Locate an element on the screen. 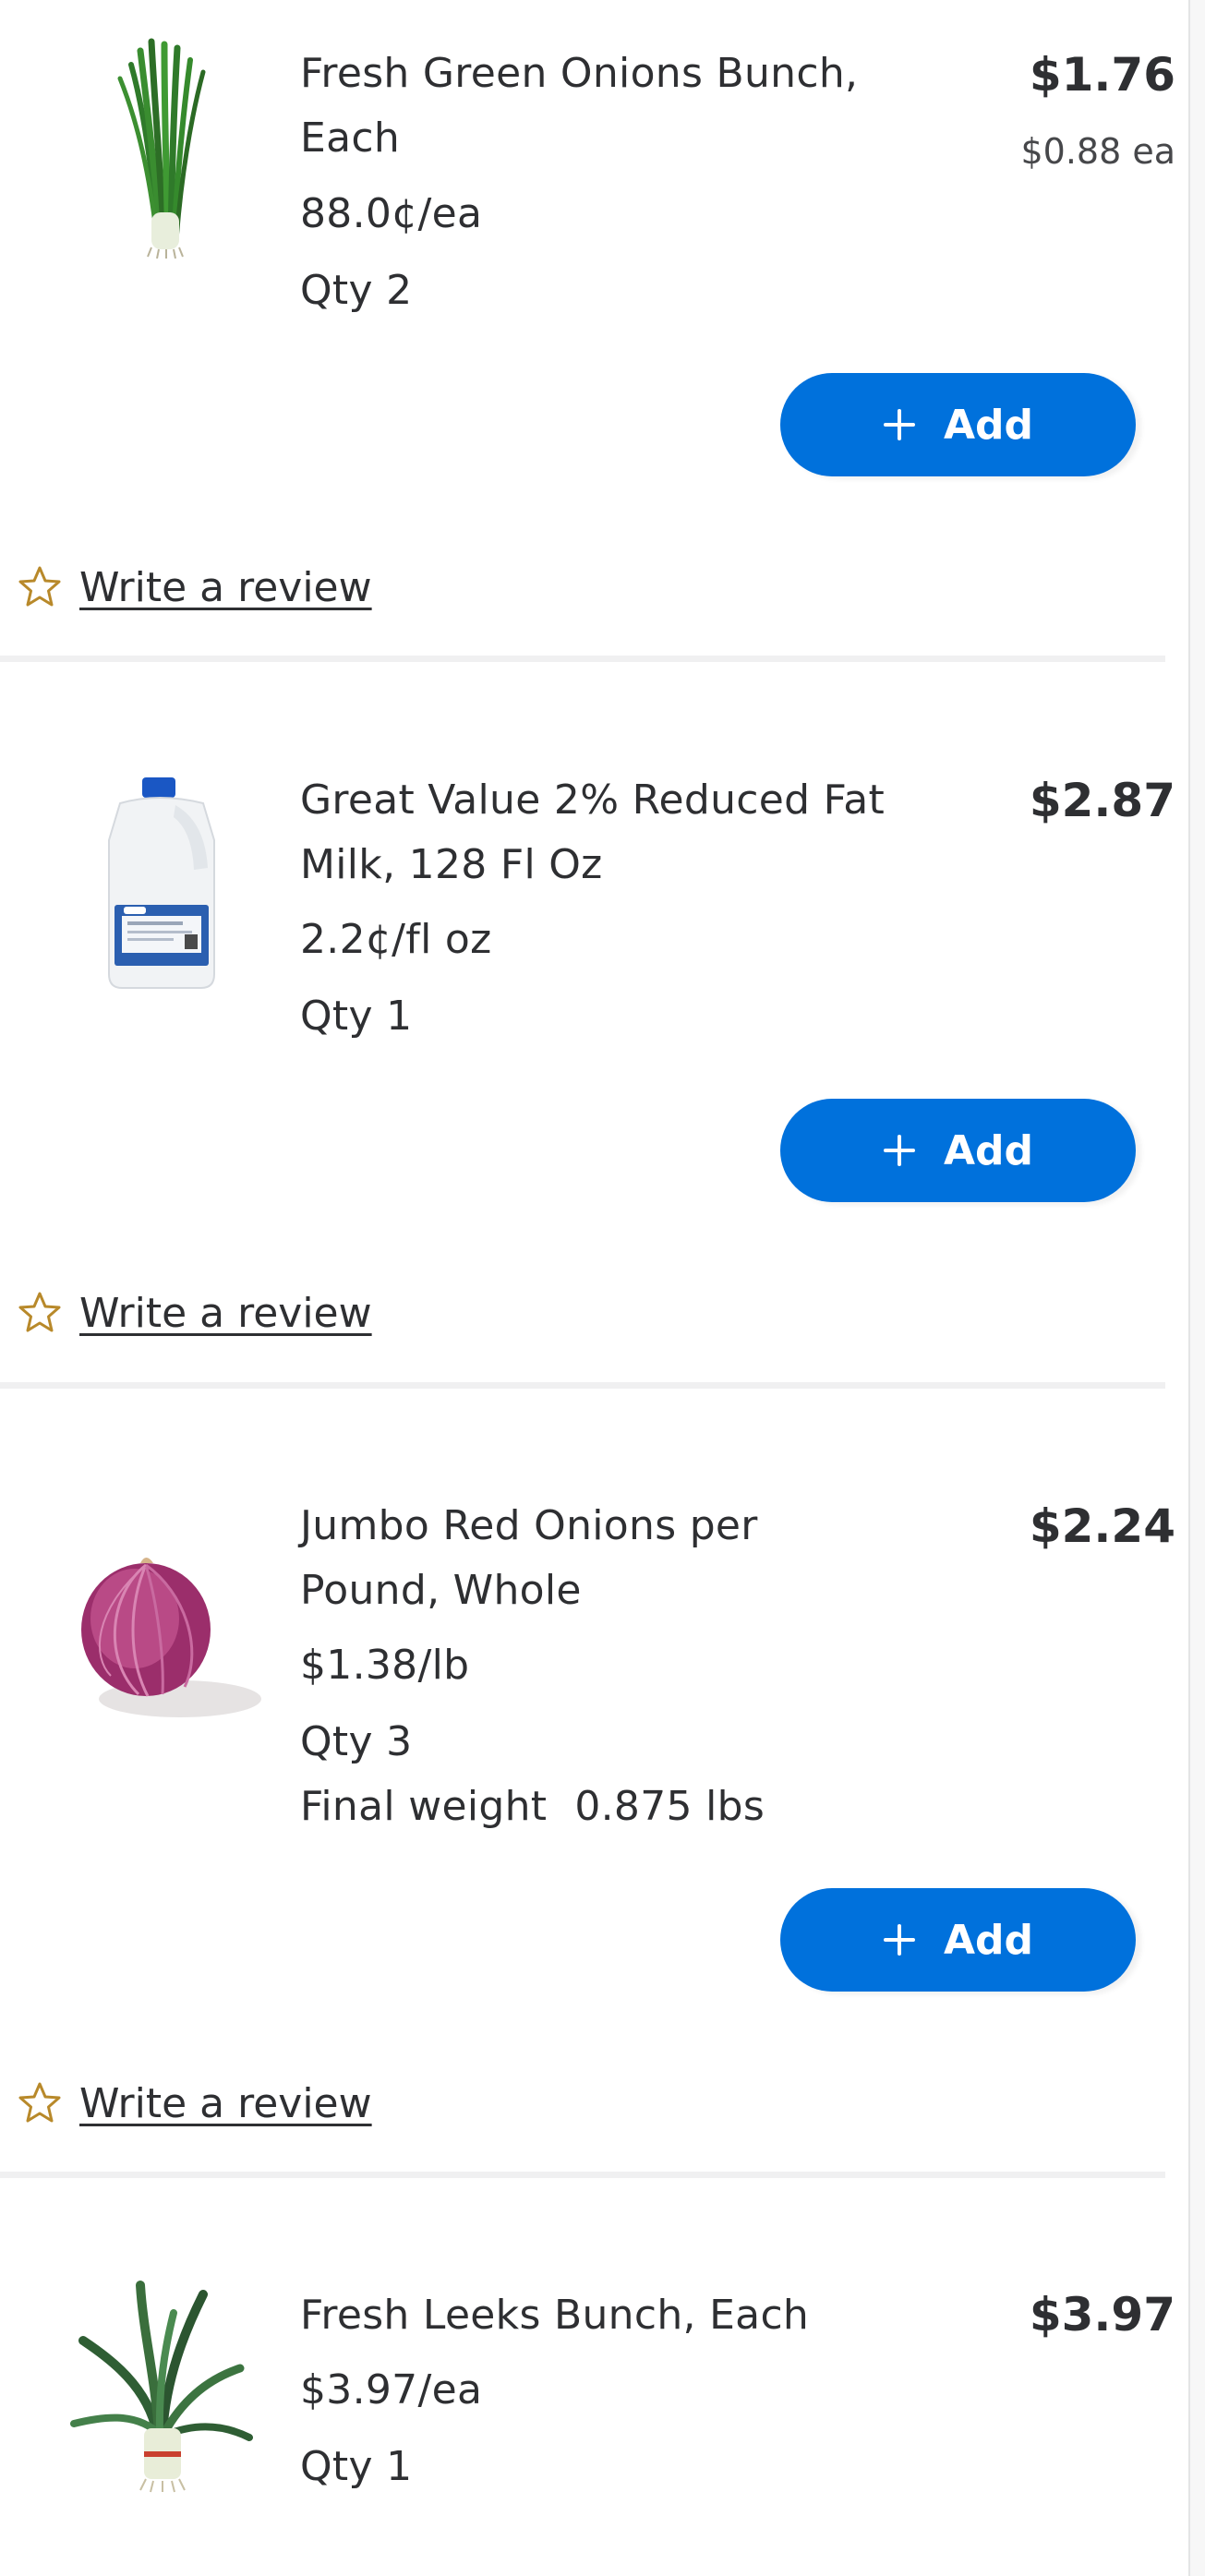  red-onion-image is located at coordinates (161, 1634).